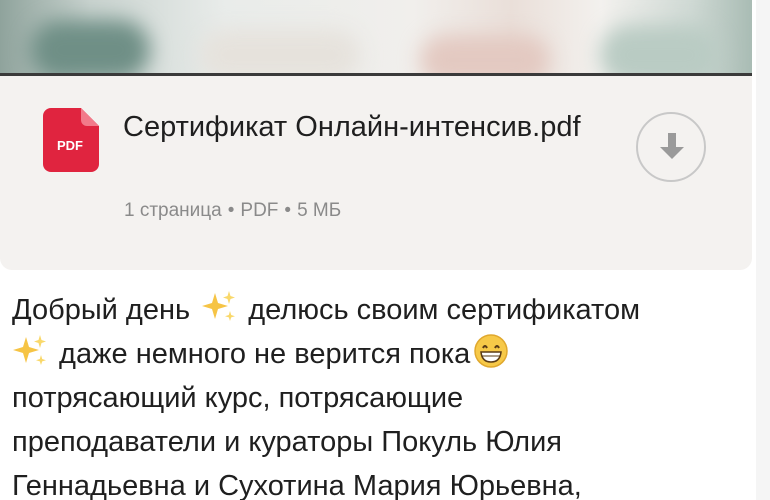  I want to click on grinning-face-emoji, so click(491, 351).